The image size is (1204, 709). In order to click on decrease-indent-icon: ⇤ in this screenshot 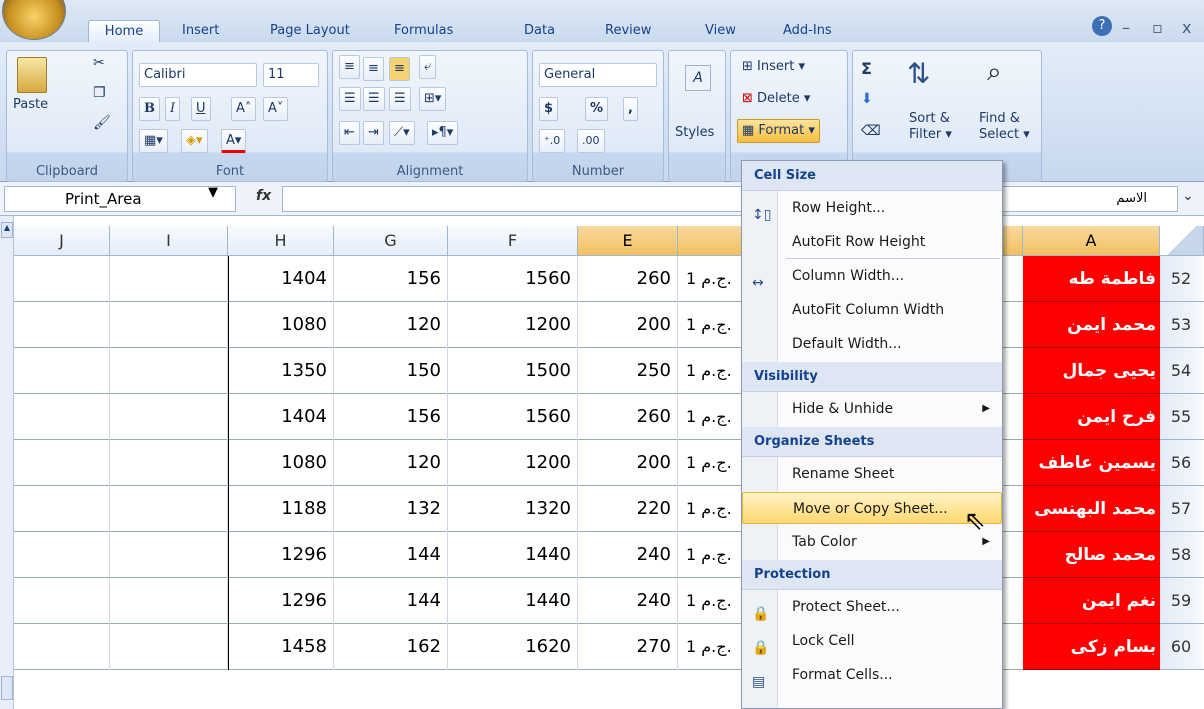, I will do `click(349, 133)`.